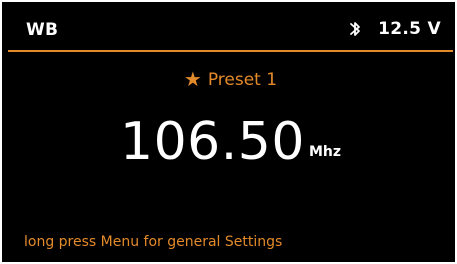 Image resolution: width=457 pixels, height=264 pixels. What do you see at coordinates (355, 29) in the screenshot?
I see `bluetooth-icon` at bounding box center [355, 29].